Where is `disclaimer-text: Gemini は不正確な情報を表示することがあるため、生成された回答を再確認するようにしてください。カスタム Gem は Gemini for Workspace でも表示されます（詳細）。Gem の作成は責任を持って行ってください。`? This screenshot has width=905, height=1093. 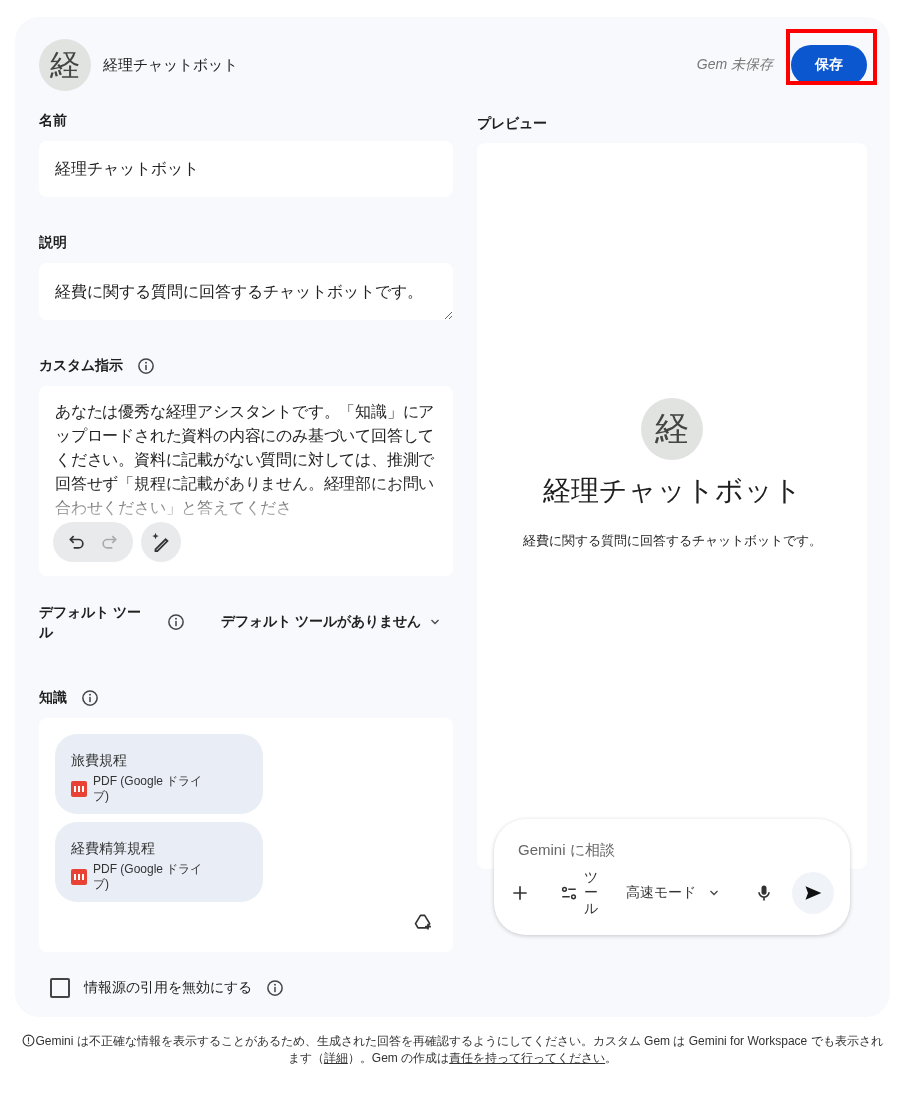
disclaimer-text: Gemini は不正確な情報を表示することがあるため、生成された回答を再確認するようにしてください。カスタム Gem は Gemini for Workspace でも表示されます（詳細）。Gem の作成は責任を持って行ってください。 is located at coordinates (452, 1050).